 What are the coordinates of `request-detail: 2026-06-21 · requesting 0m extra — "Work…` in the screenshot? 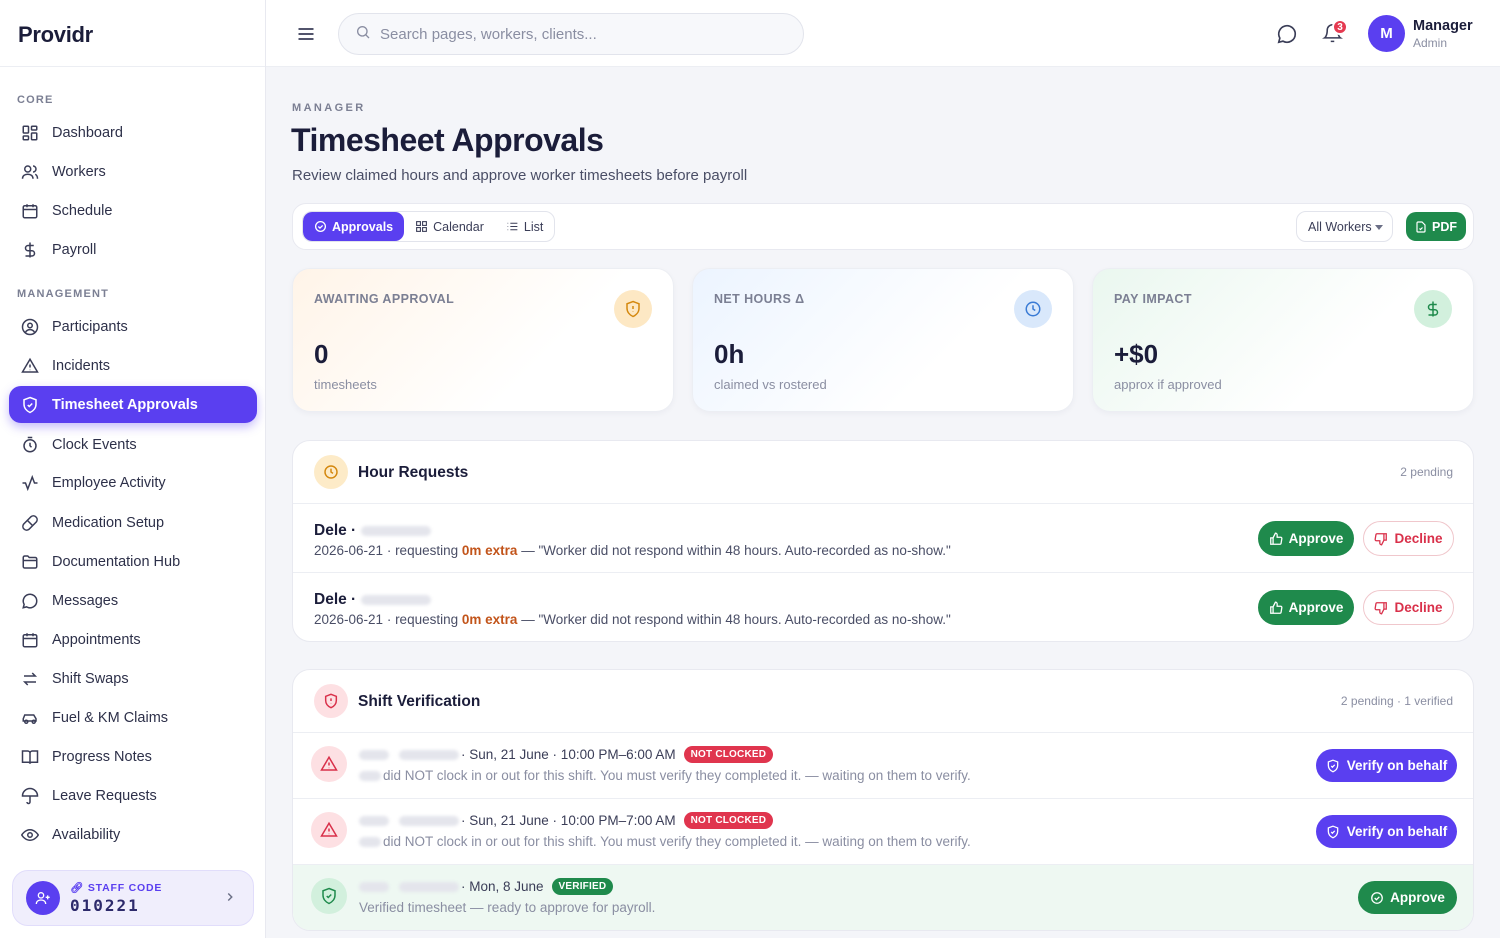 It's located at (632, 619).